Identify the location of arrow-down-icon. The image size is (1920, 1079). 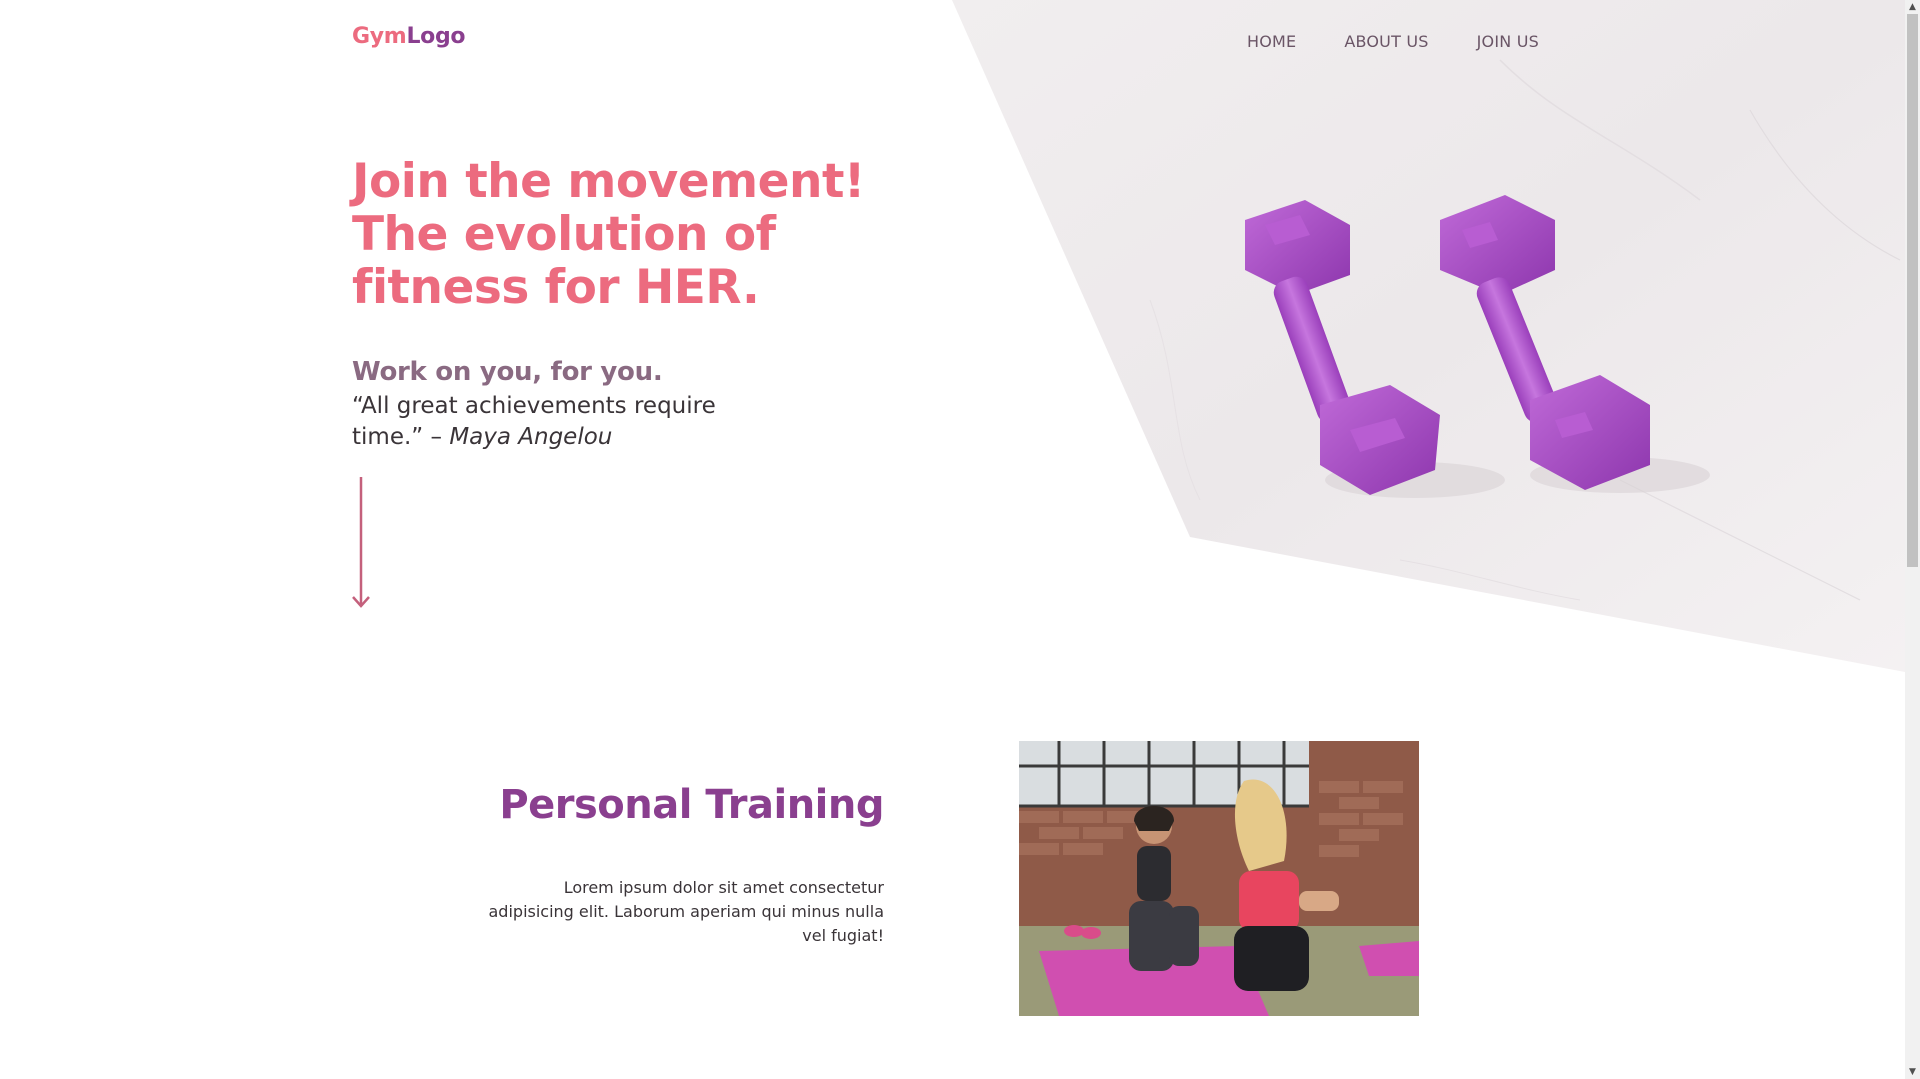
(361, 542).